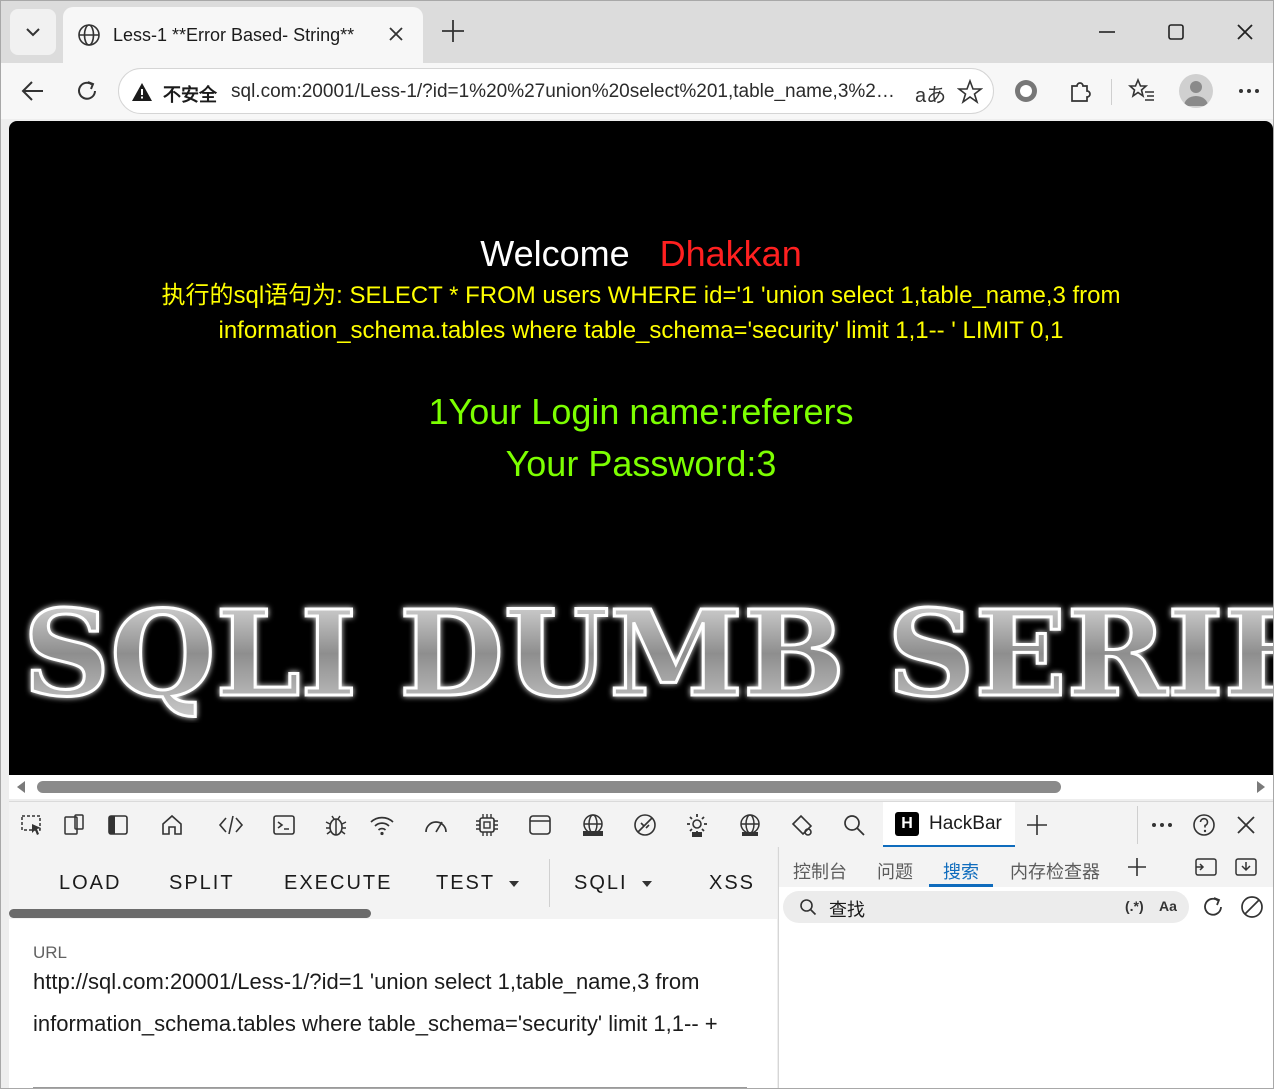 This screenshot has height=1089, width=1274. What do you see at coordinates (802, 825) in the screenshot?
I see `rendering-tab-button` at bounding box center [802, 825].